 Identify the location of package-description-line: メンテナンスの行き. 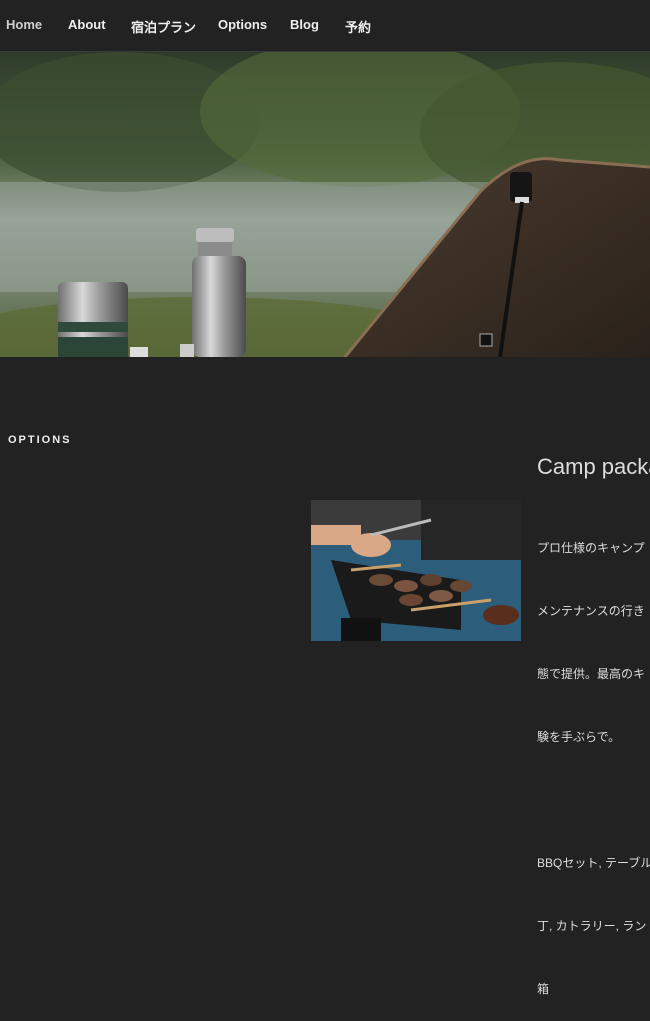
(591, 611).